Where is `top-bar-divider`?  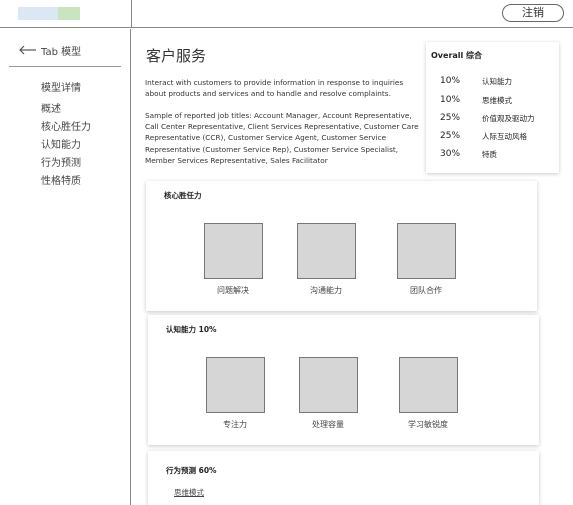 top-bar-divider is located at coordinates (131, 14).